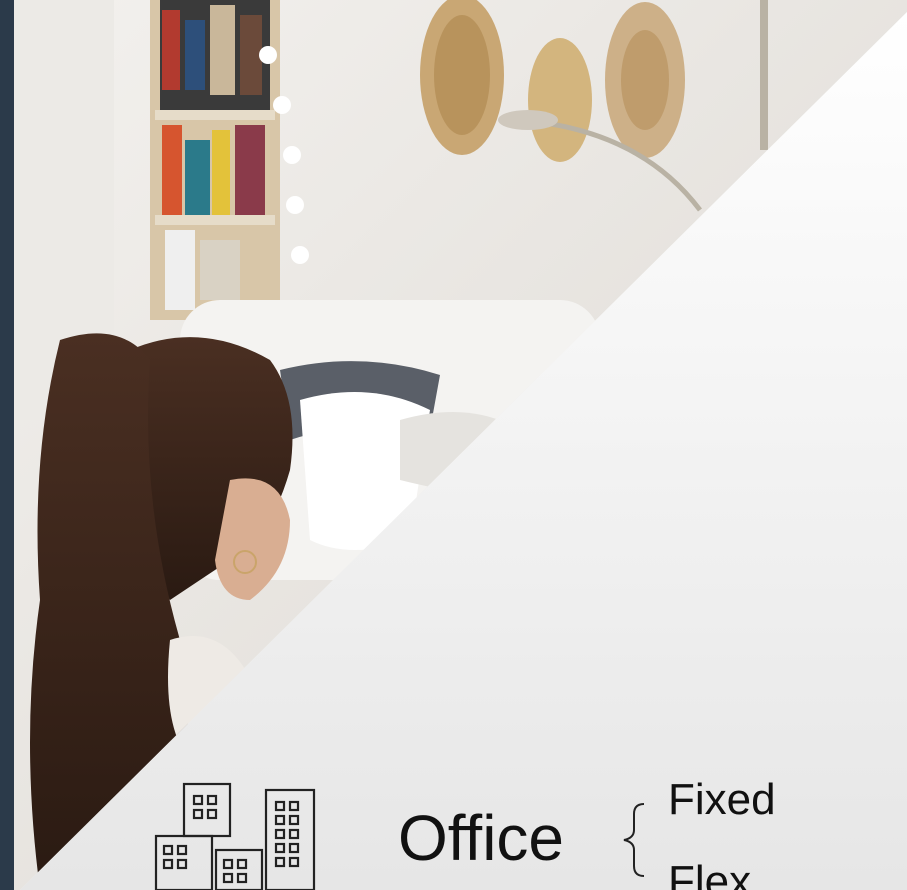 This screenshot has width=907, height=890. I want to click on option-flex: Flex, so click(710, 873).